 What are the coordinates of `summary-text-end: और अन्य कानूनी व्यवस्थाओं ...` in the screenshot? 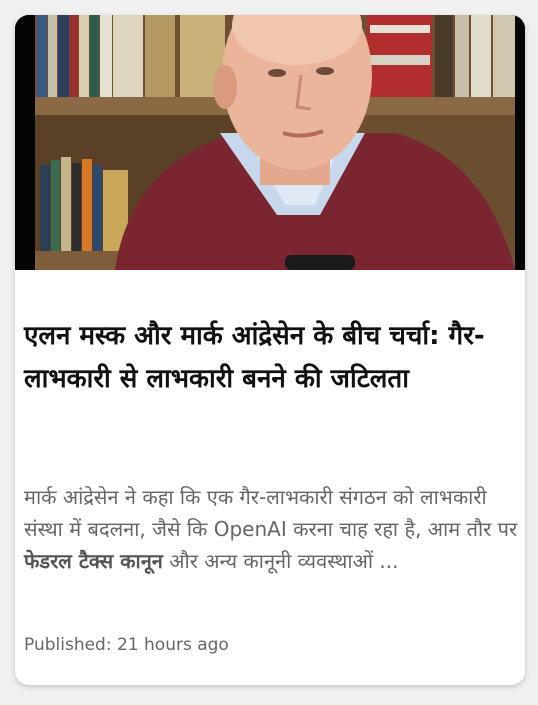 It's located at (280, 561).